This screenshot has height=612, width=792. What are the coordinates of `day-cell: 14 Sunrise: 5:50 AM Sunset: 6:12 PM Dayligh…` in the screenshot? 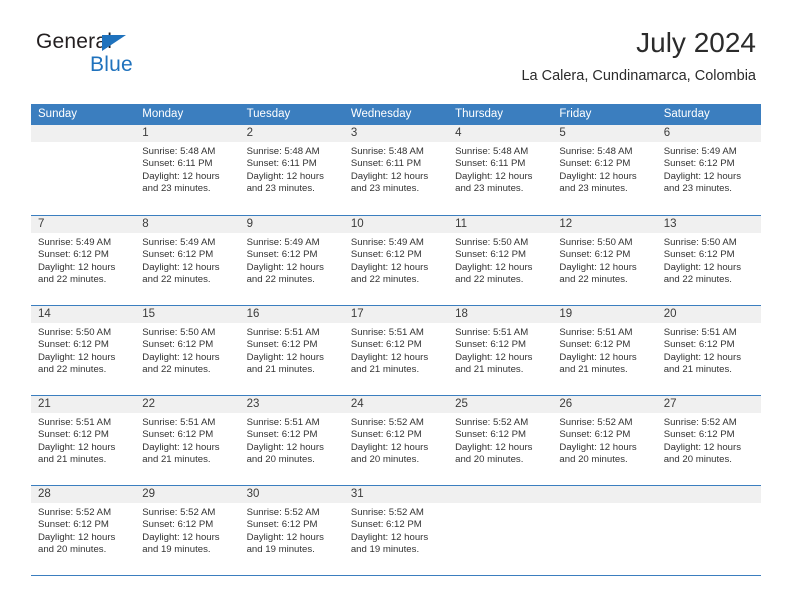 It's located at (83, 350).